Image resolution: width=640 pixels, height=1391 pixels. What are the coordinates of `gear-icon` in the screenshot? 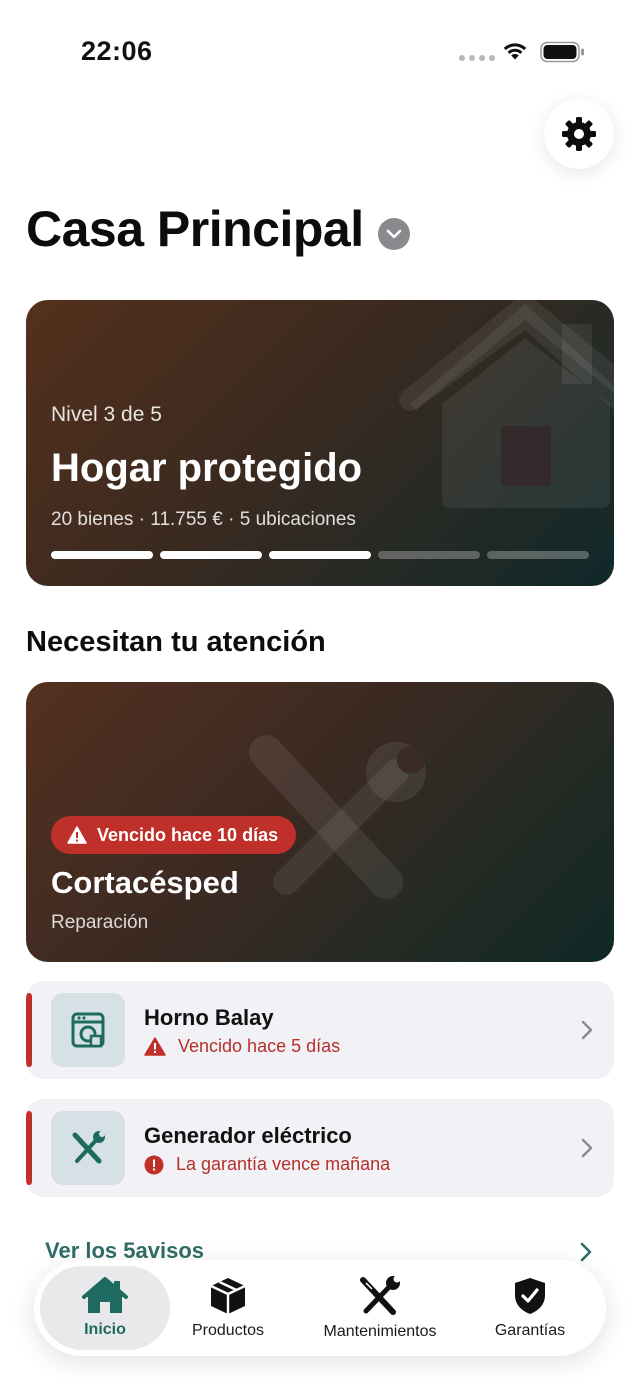 It's located at (579, 134).